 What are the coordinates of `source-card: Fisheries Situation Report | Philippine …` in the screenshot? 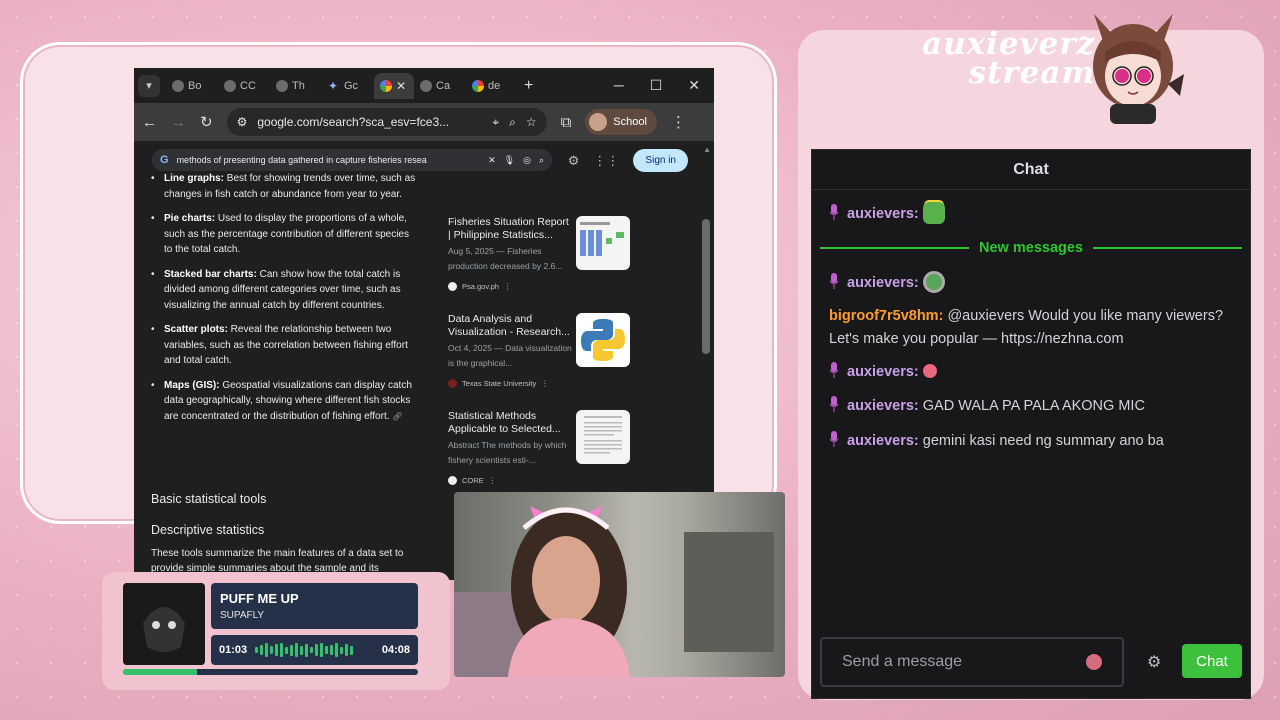 It's located at (539, 256).